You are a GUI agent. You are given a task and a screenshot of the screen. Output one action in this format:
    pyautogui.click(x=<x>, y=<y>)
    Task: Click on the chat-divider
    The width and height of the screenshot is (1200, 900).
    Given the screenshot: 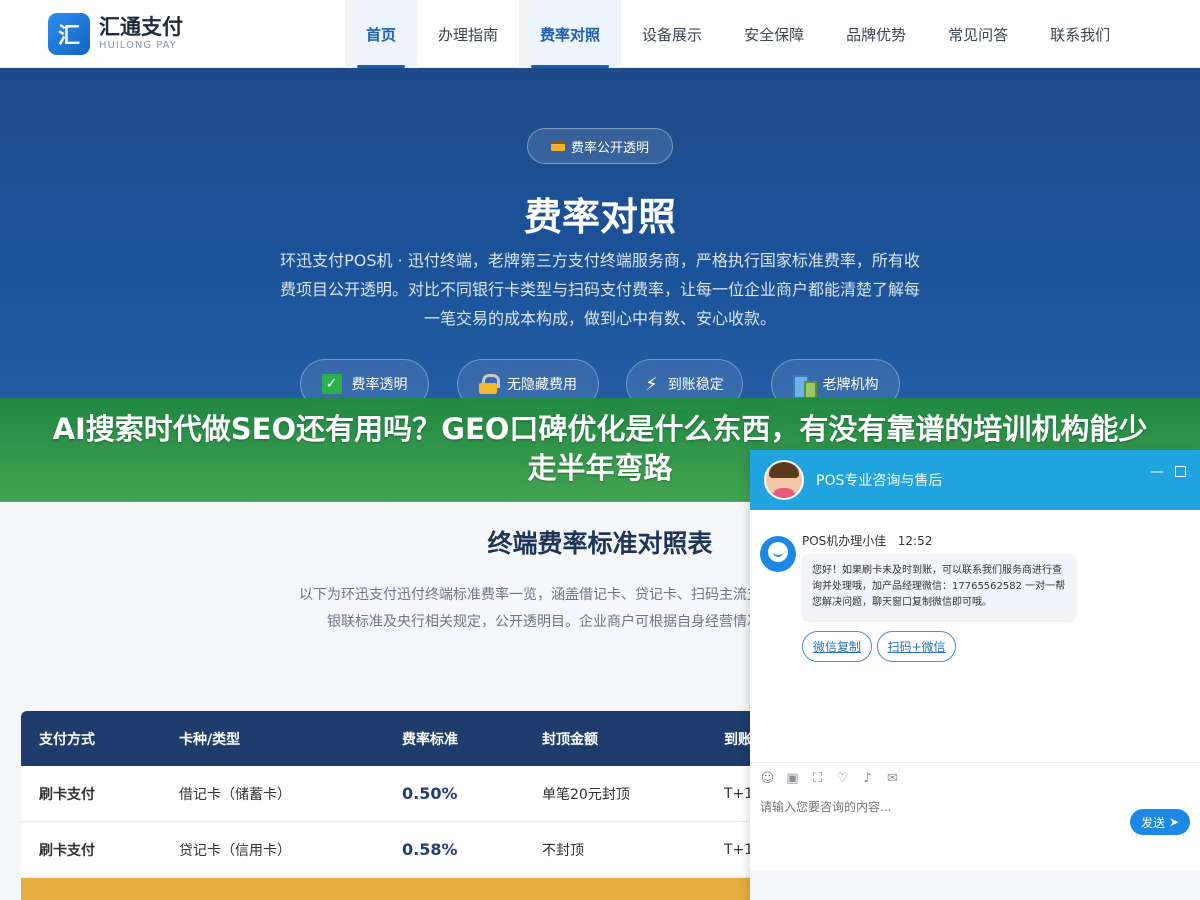 What is the action you would take?
    pyautogui.click(x=975, y=762)
    